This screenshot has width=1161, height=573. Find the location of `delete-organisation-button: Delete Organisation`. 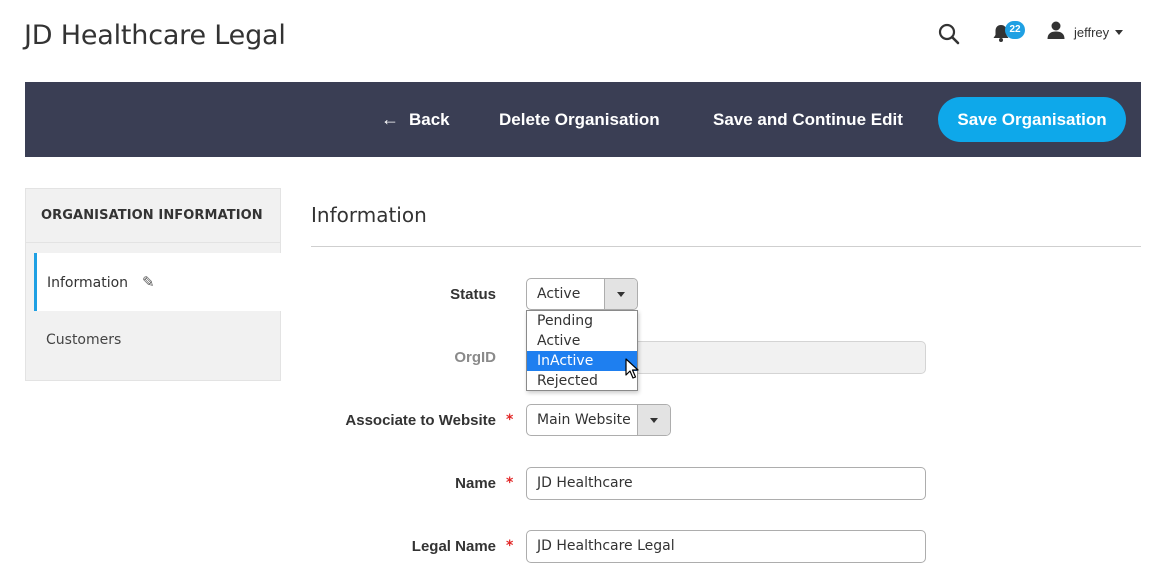

delete-organisation-button: Delete Organisation is located at coordinates (579, 119).